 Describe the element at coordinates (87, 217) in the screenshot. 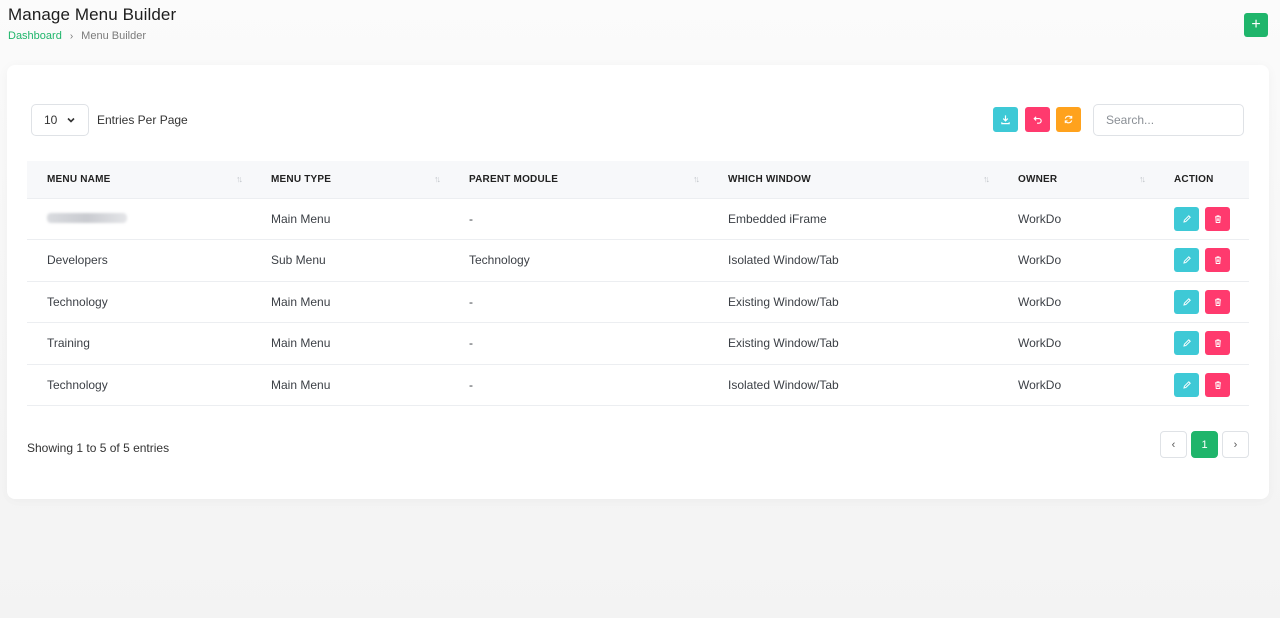

I see `blurred-menu-name` at that location.